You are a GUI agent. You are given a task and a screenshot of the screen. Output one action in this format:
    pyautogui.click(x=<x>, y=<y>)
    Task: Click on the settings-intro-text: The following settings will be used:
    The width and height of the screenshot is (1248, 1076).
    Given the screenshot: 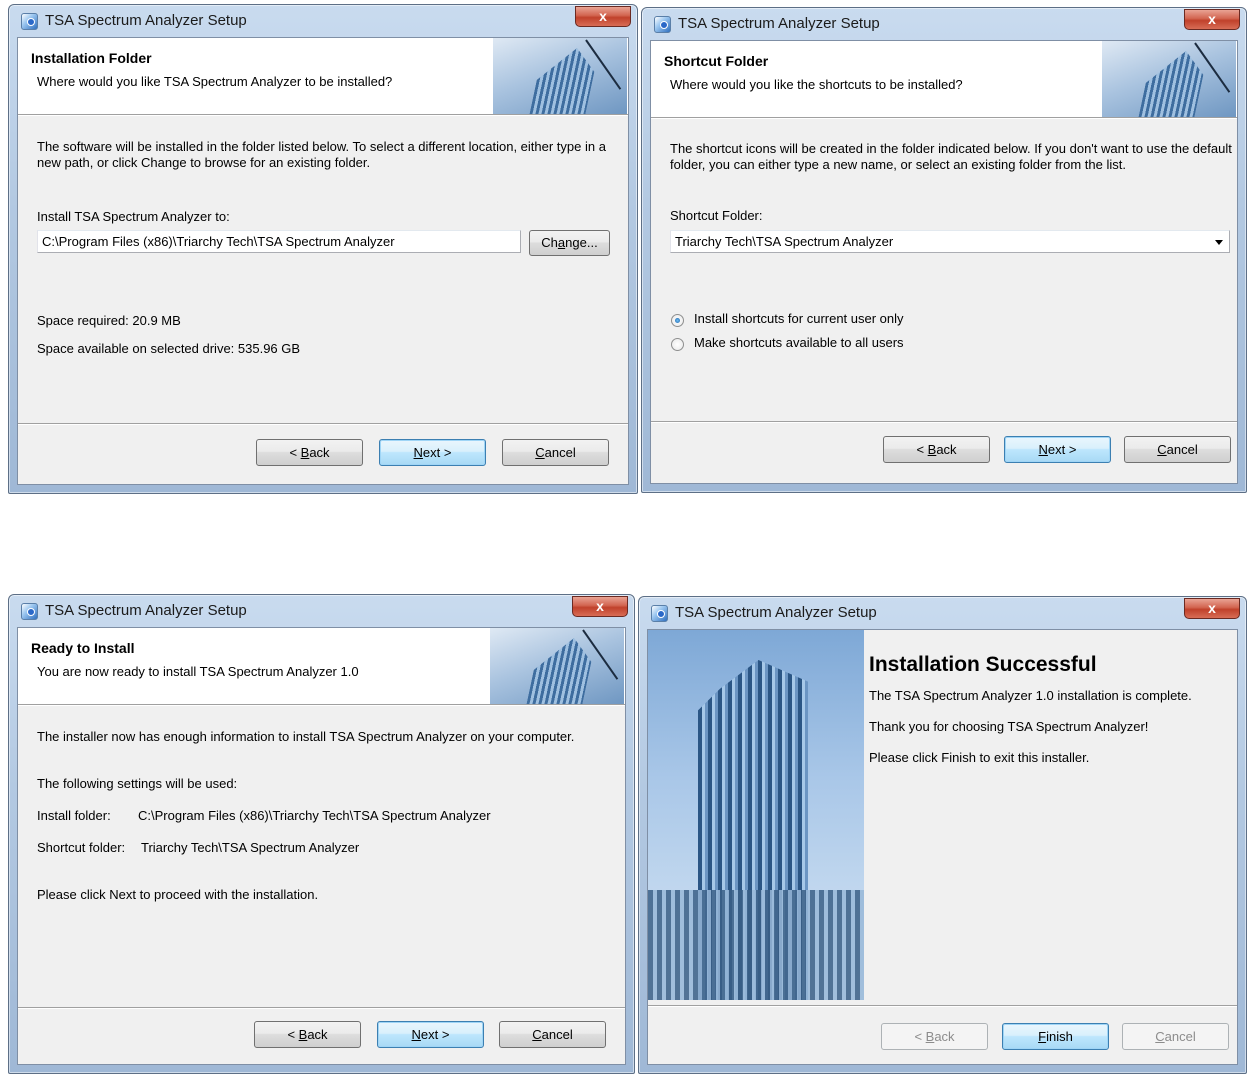 What is the action you would take?
    pyautogui.click(x=137, y=783)
    